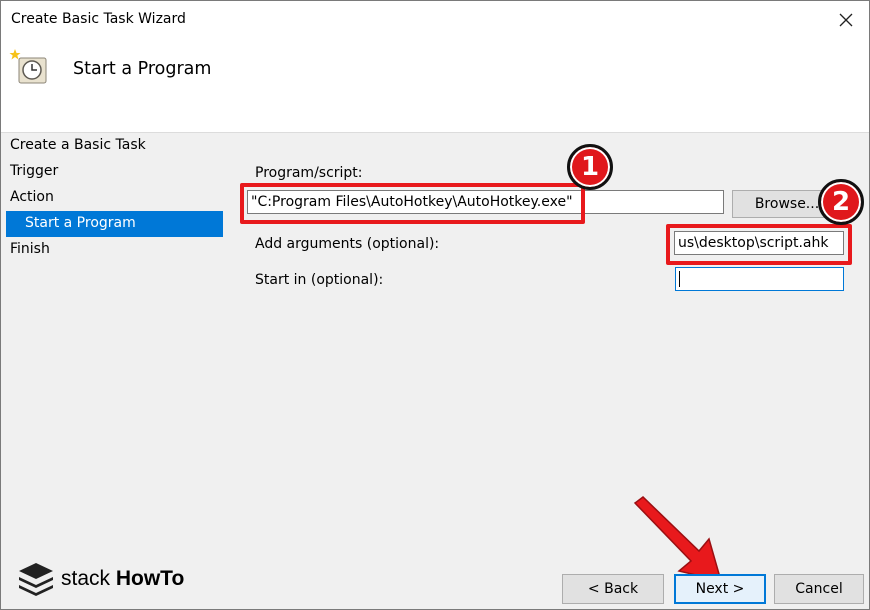  Describe the element at coordinates (98, 19) in the screenshot. I see `window-title: Create Basic Task Wizard` at that location.